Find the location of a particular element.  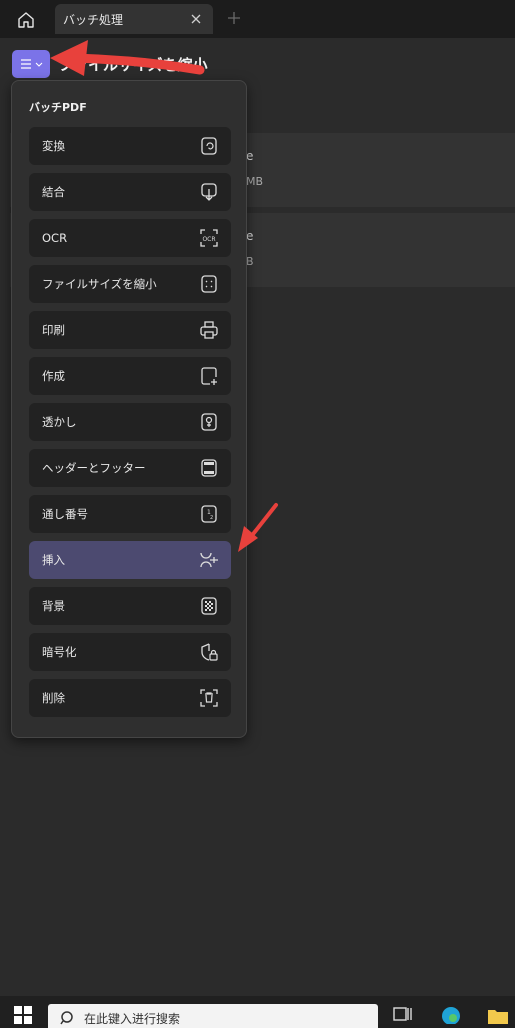

close-icon is located at coordinates (196, 19).